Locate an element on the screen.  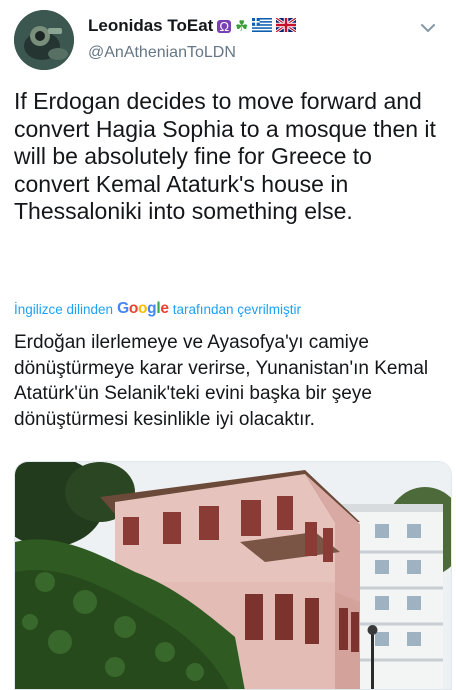
display-name: Leonidas ToEat is located at coordinates (150, 26).